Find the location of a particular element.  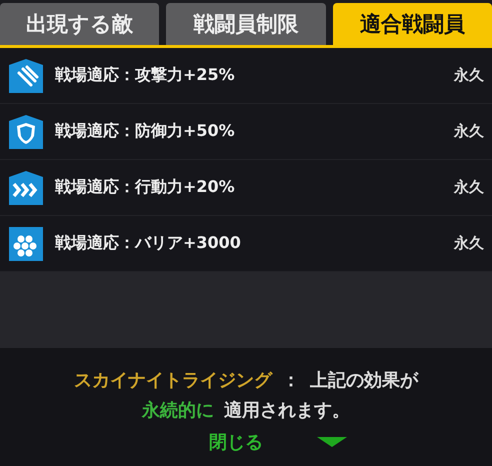

tab: 戦闘員制限 is located at coordinates (246, 24).